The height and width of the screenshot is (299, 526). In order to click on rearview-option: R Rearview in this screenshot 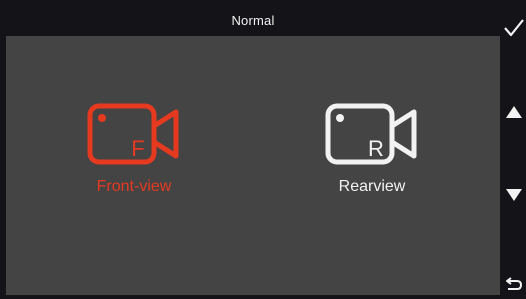, I will do `click(372, 149)`.